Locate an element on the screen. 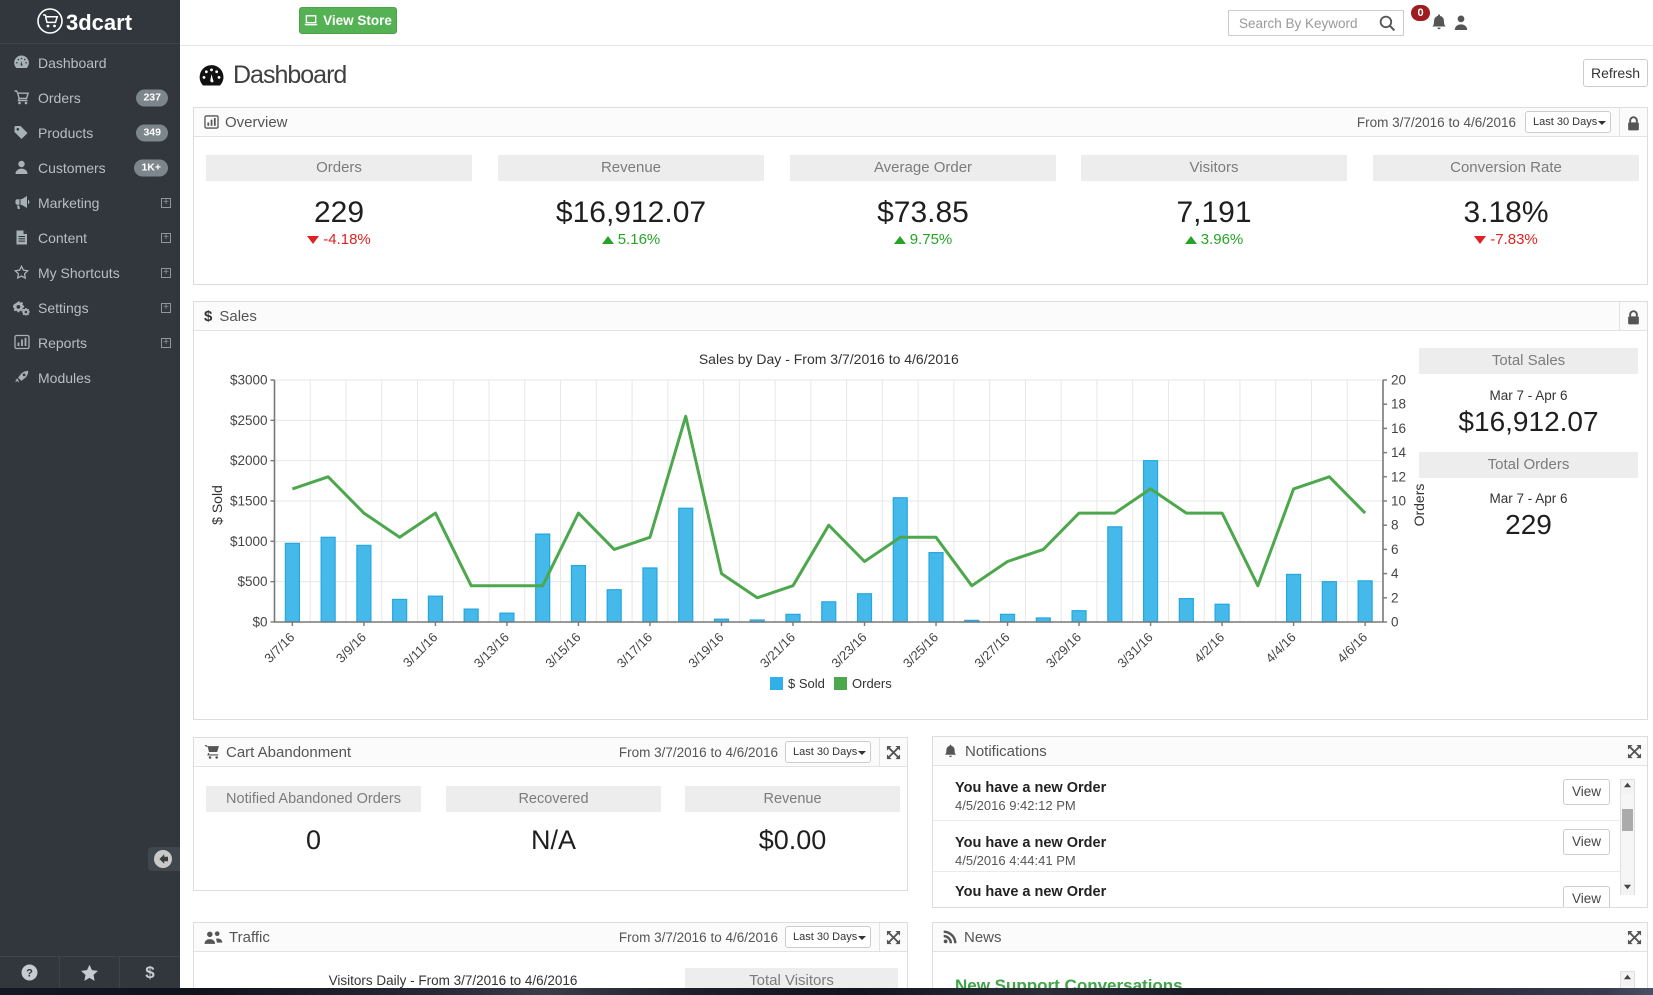 Image resolution: width=1653 pixels, height=995 pixels. svg-text: 3/11/16 is located at coordinates (420, 650).